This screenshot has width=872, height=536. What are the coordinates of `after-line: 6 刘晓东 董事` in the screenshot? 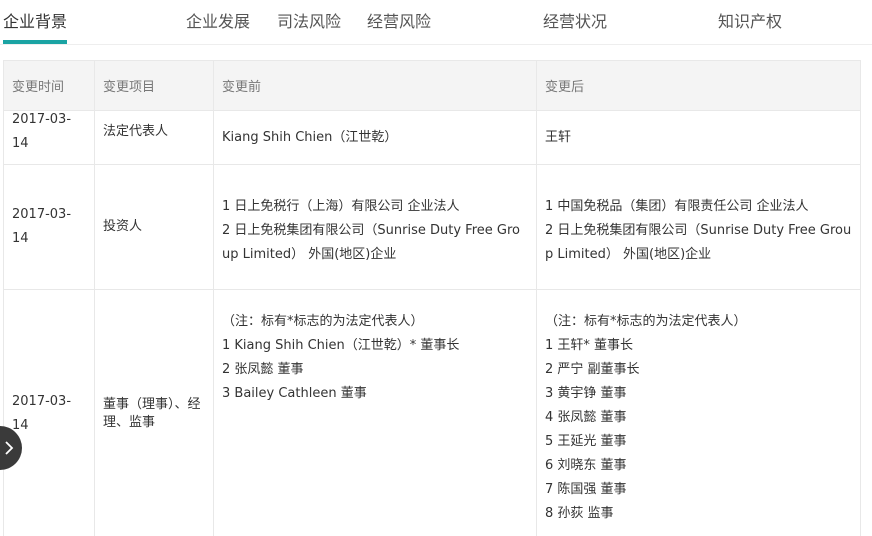 It's located at (586, 465).